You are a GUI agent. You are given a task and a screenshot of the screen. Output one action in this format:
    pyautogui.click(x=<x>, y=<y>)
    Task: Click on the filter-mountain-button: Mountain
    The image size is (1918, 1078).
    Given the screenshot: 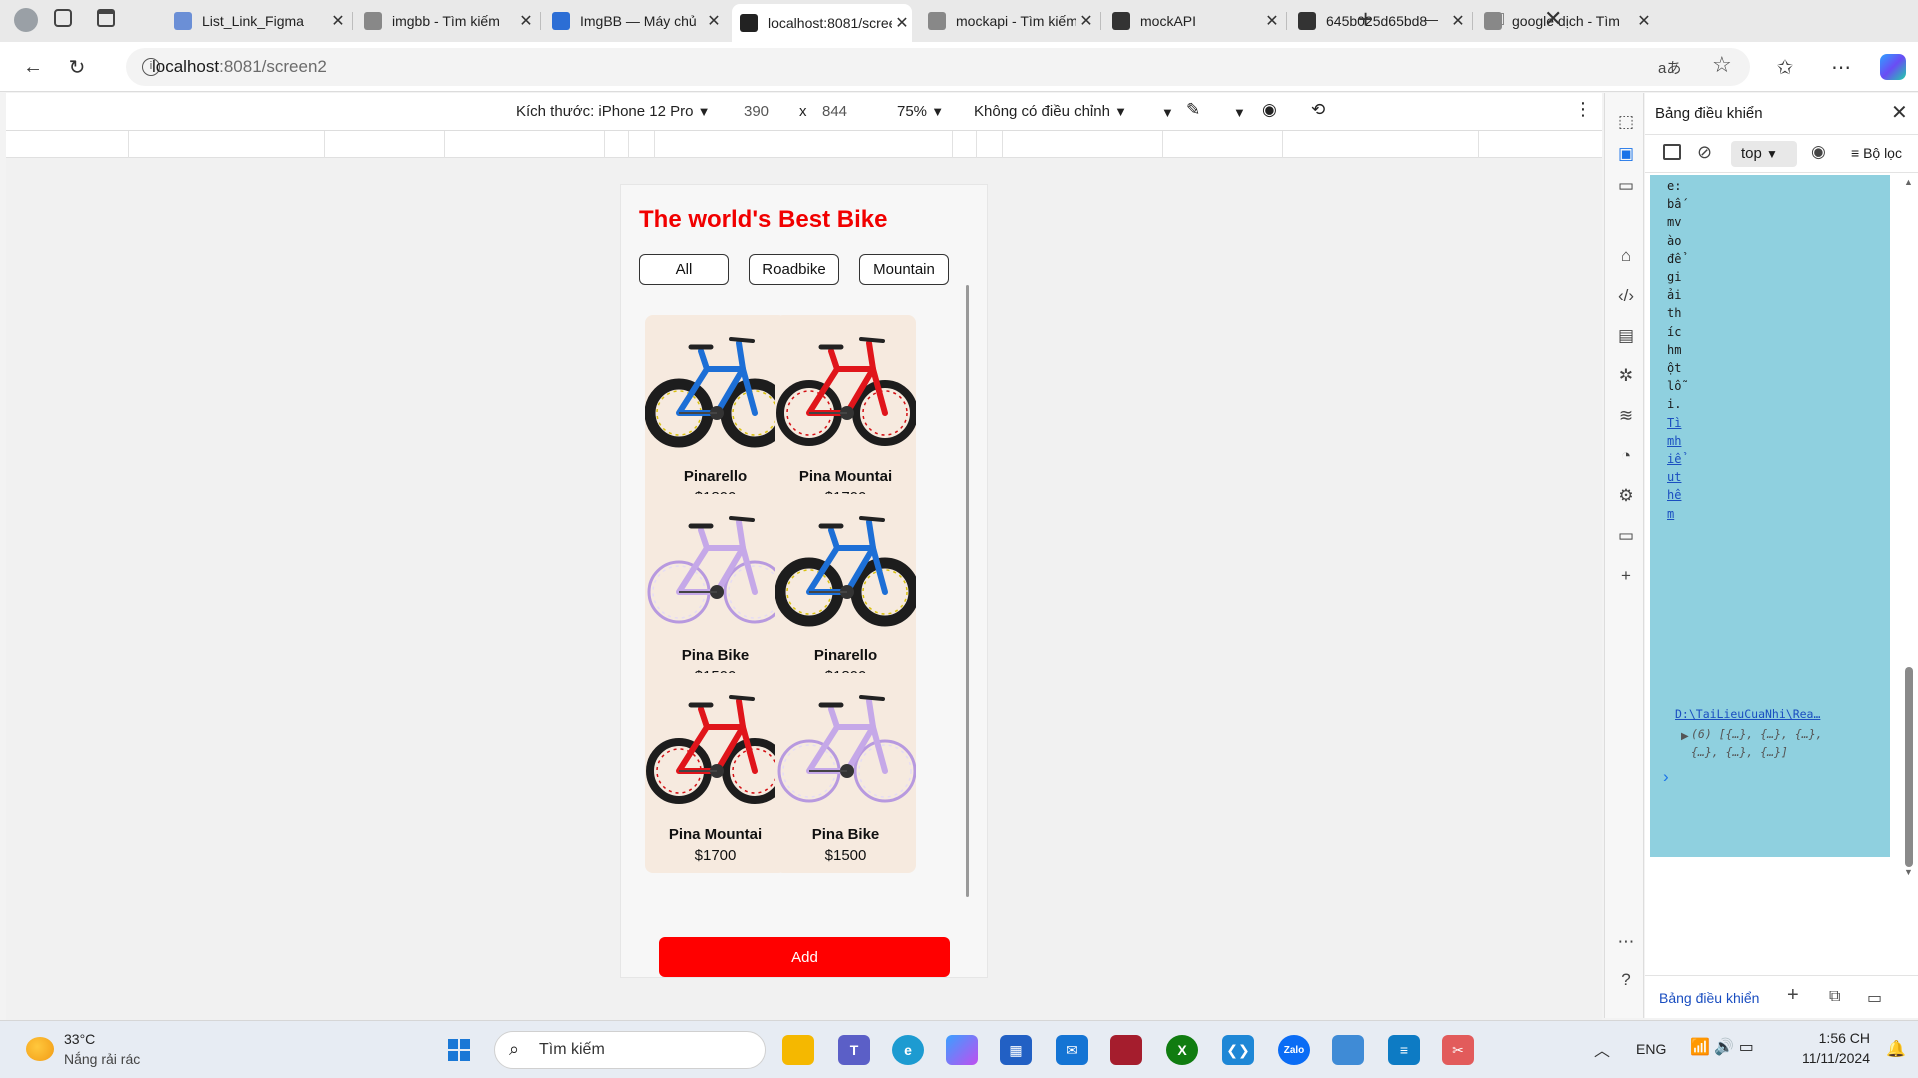 What is the action you would take?
    pyautogui.click(x=904, y=269)
    